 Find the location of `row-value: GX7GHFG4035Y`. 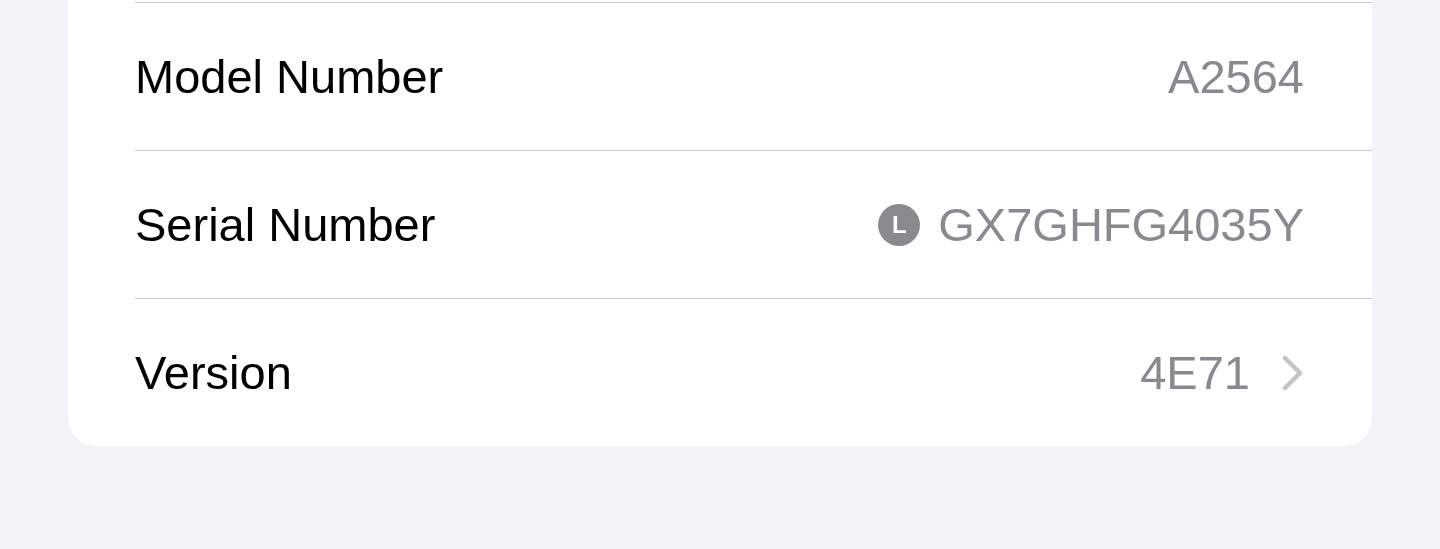

row-value: GX7GHFG4035Y is located at coordinates (1121, 224).